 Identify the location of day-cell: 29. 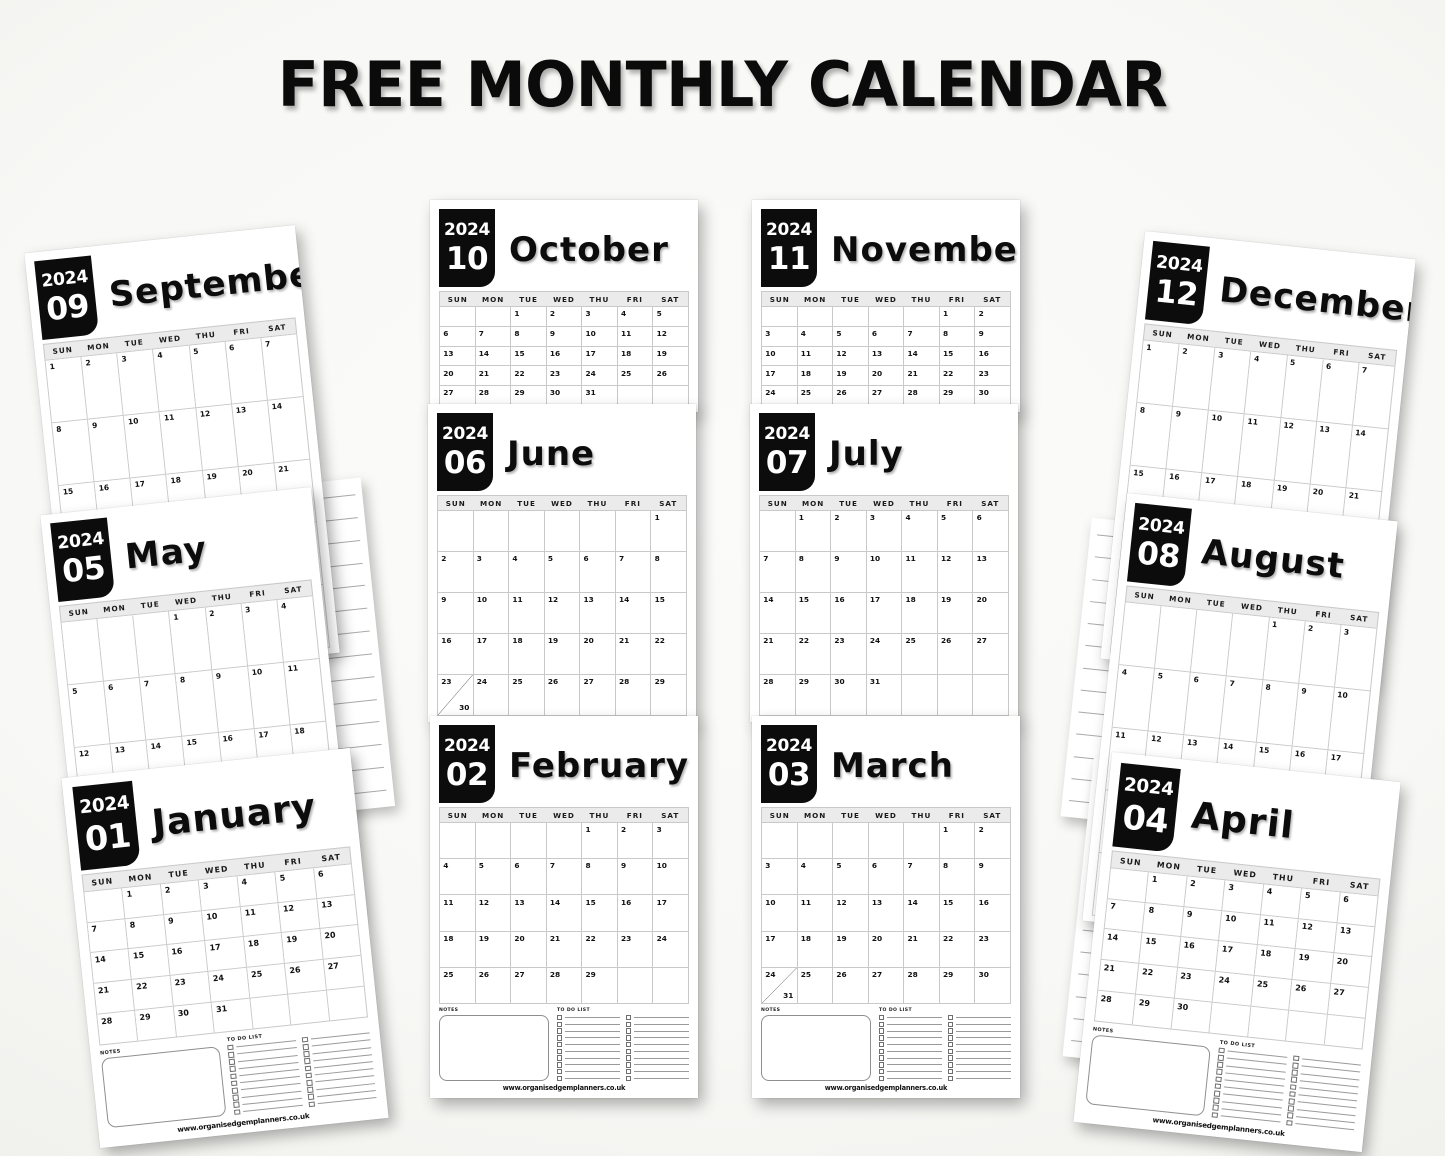
(529, 396).